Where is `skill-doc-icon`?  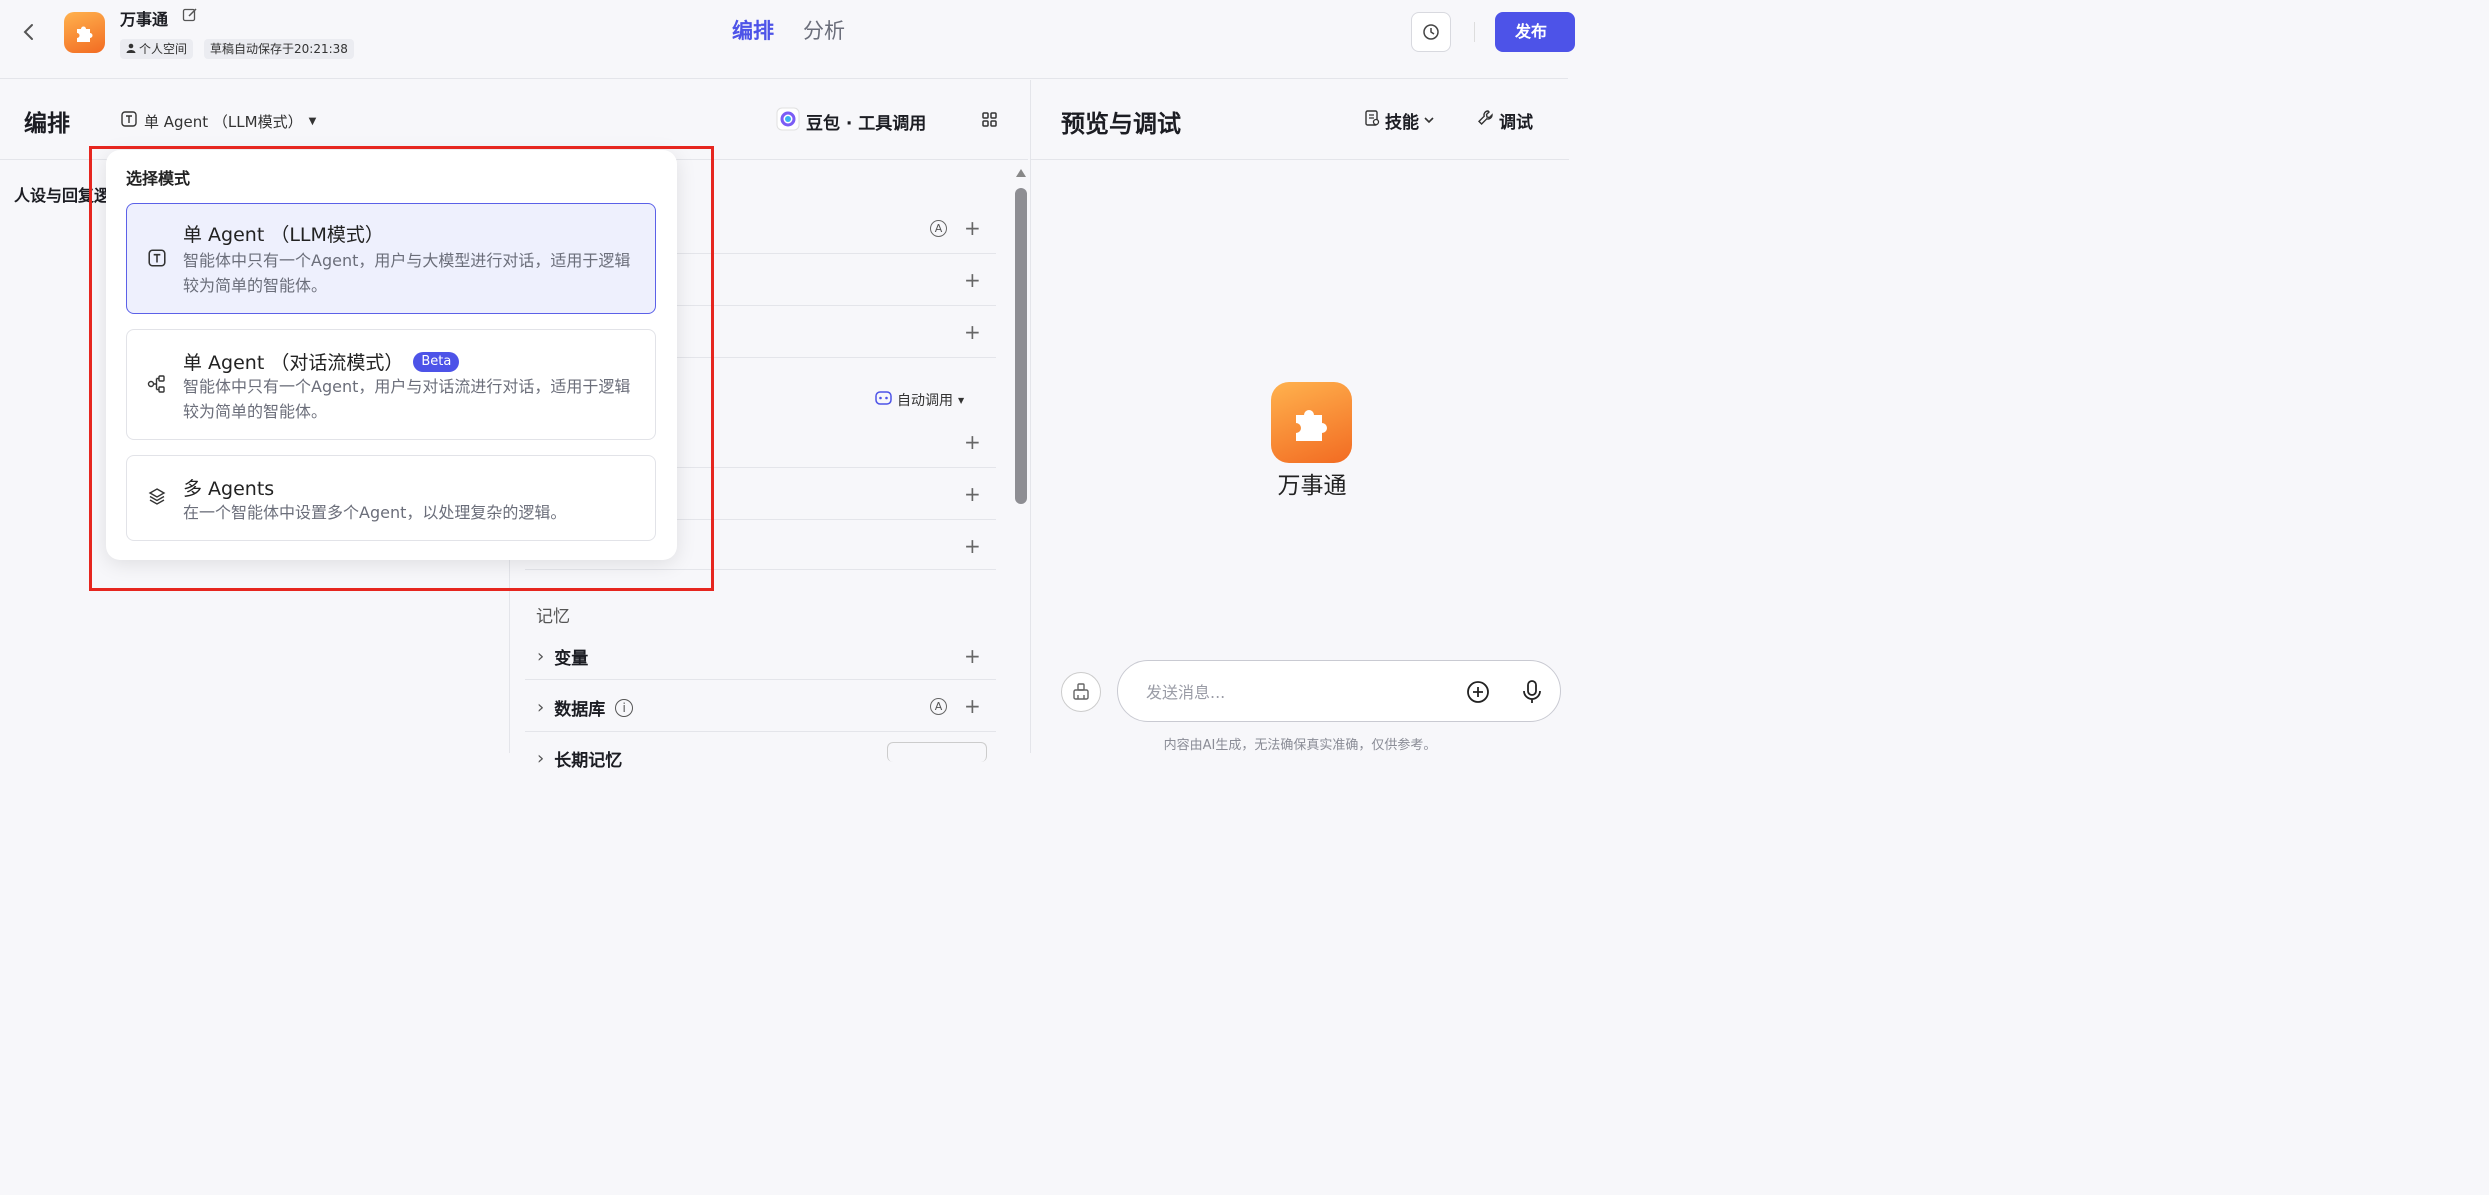 skill-doc-icon is located at coordinates (1372, 120).